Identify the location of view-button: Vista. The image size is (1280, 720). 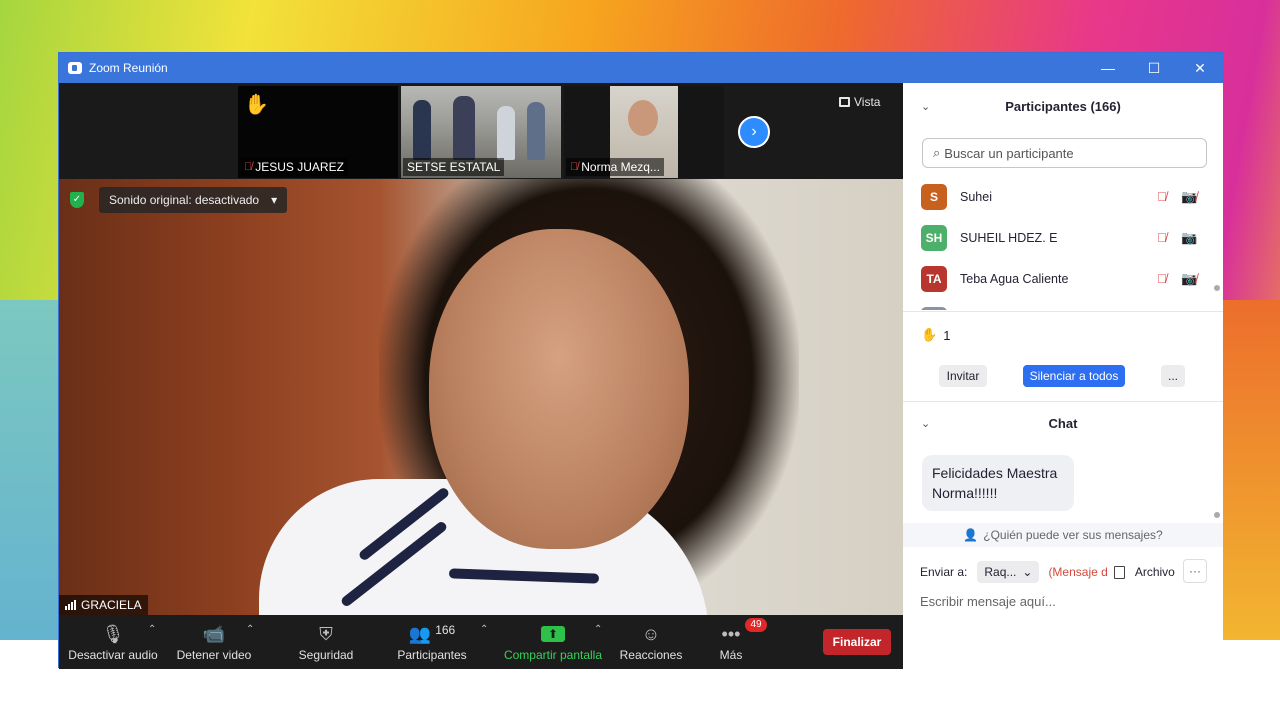
(859, 102).